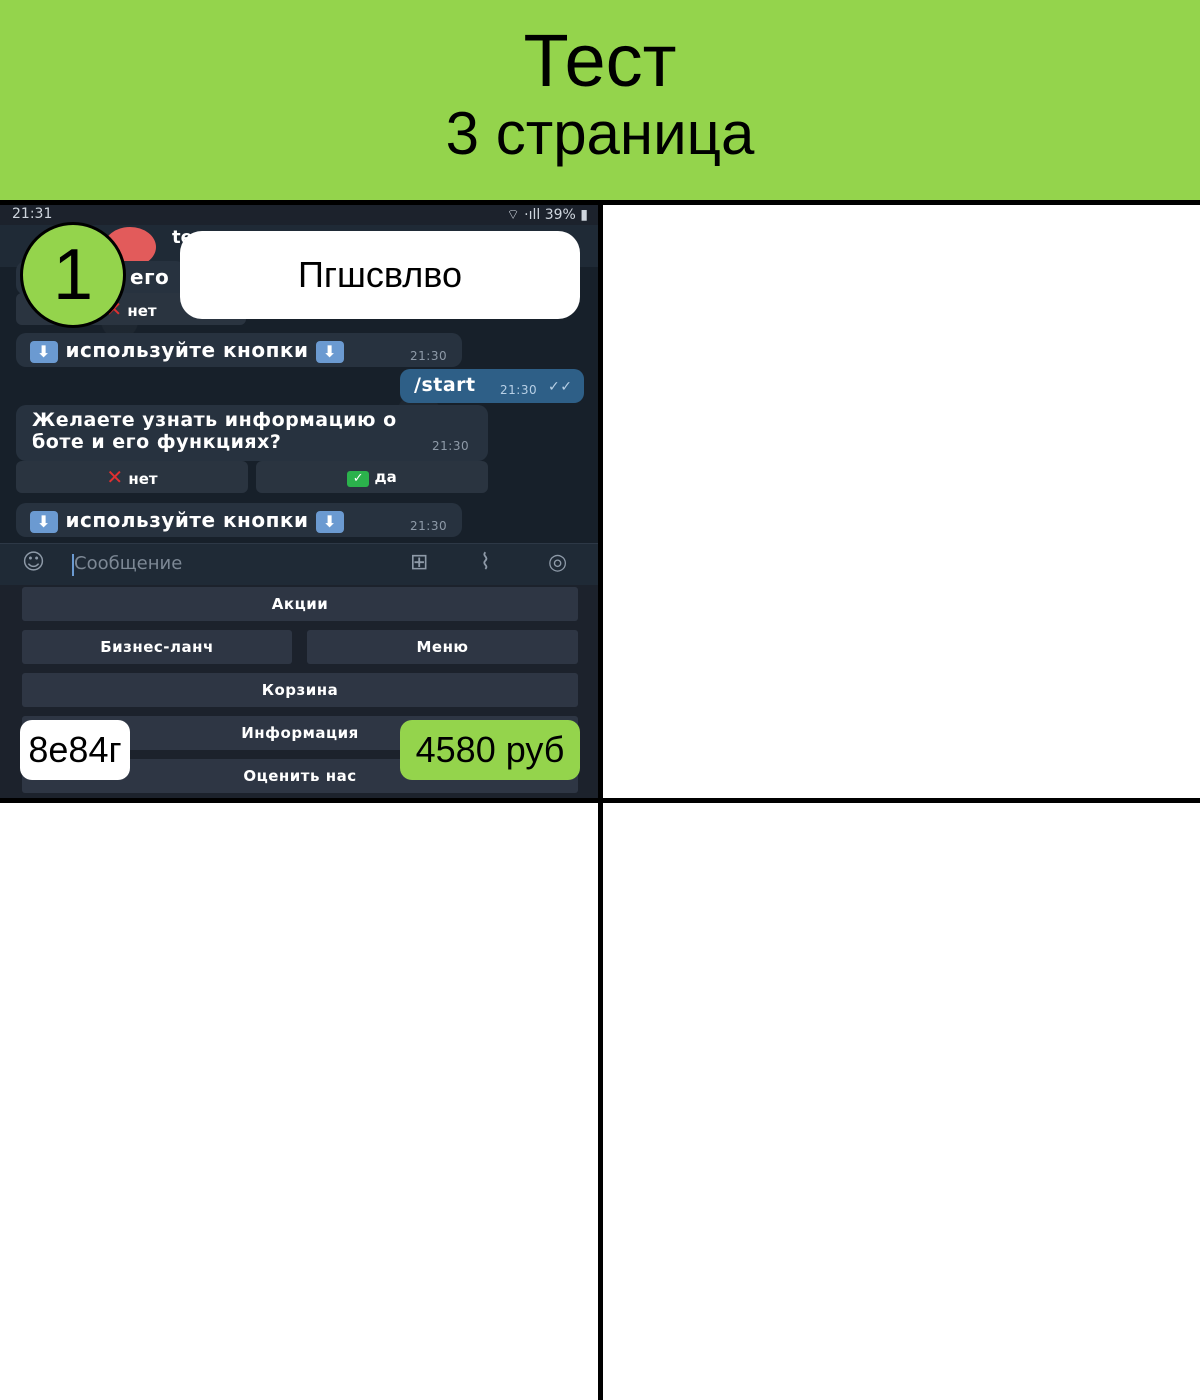  I want to click on inline-button-yes: ✓ да, so click(372, 477).